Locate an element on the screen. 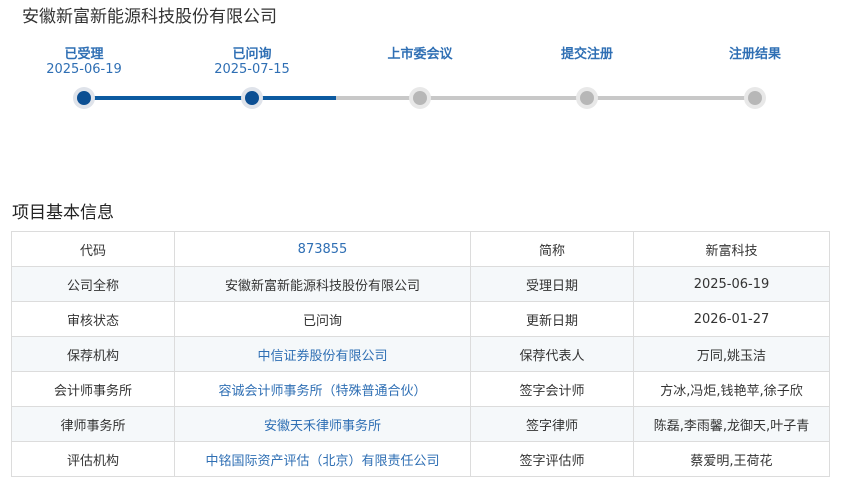 The width and height of the screenshot is (842, 485). label-sponsor: 保荐机构 is located at coordinates (93, 354).